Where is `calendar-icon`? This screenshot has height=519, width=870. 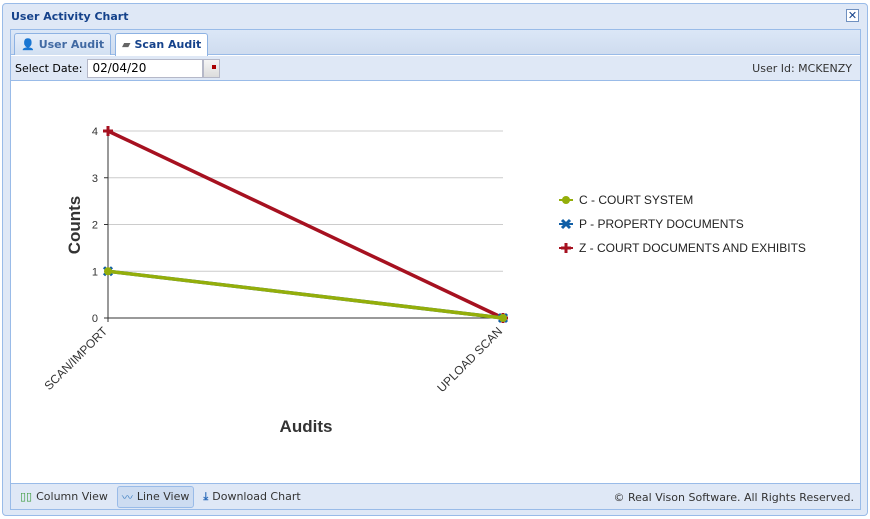
calendar-icon is located at coordinates (212, 68).